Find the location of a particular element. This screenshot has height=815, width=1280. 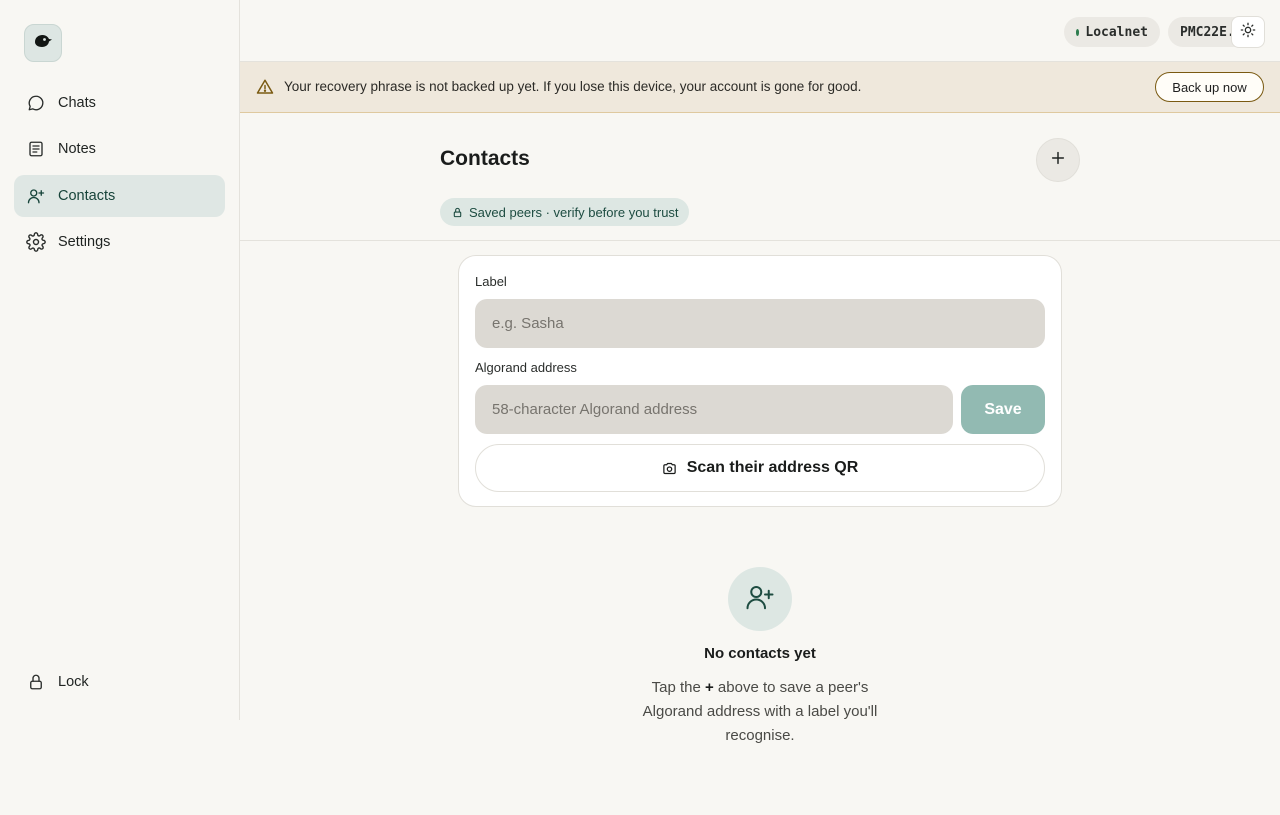

sidebar-item-chats: Chats is located at coordinates (119, 103).